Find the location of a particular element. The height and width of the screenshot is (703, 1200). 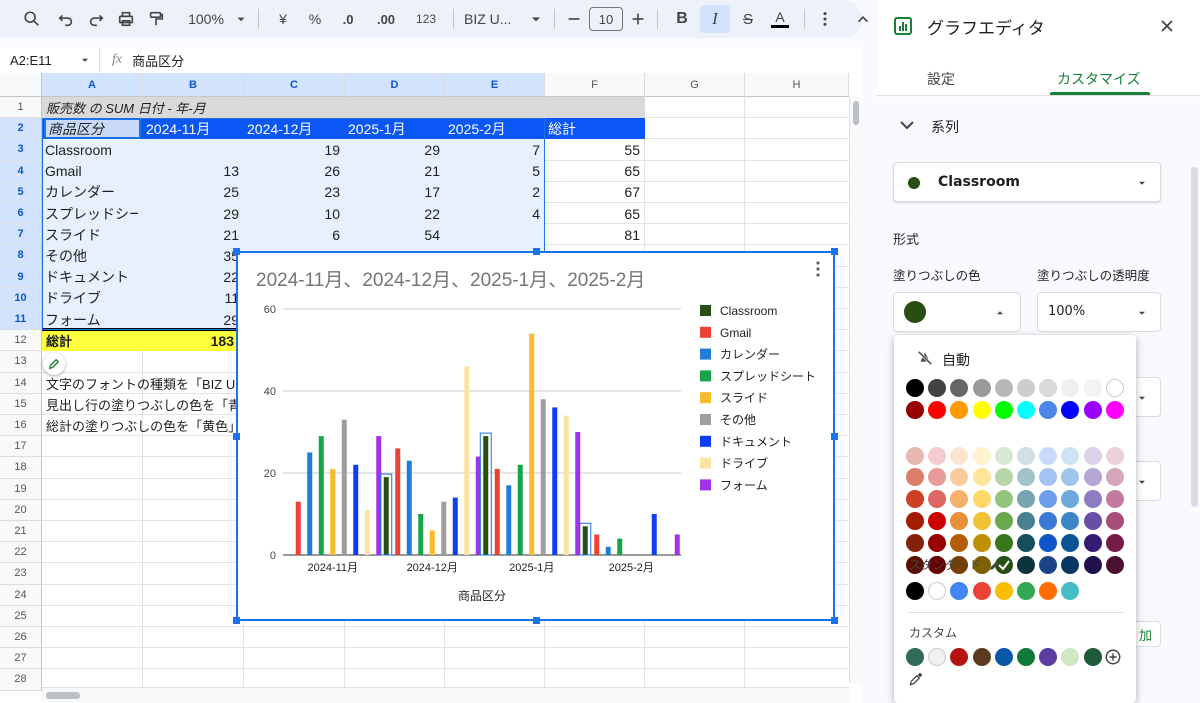

scrollbar-thumb is located at coordinates (63, 695).